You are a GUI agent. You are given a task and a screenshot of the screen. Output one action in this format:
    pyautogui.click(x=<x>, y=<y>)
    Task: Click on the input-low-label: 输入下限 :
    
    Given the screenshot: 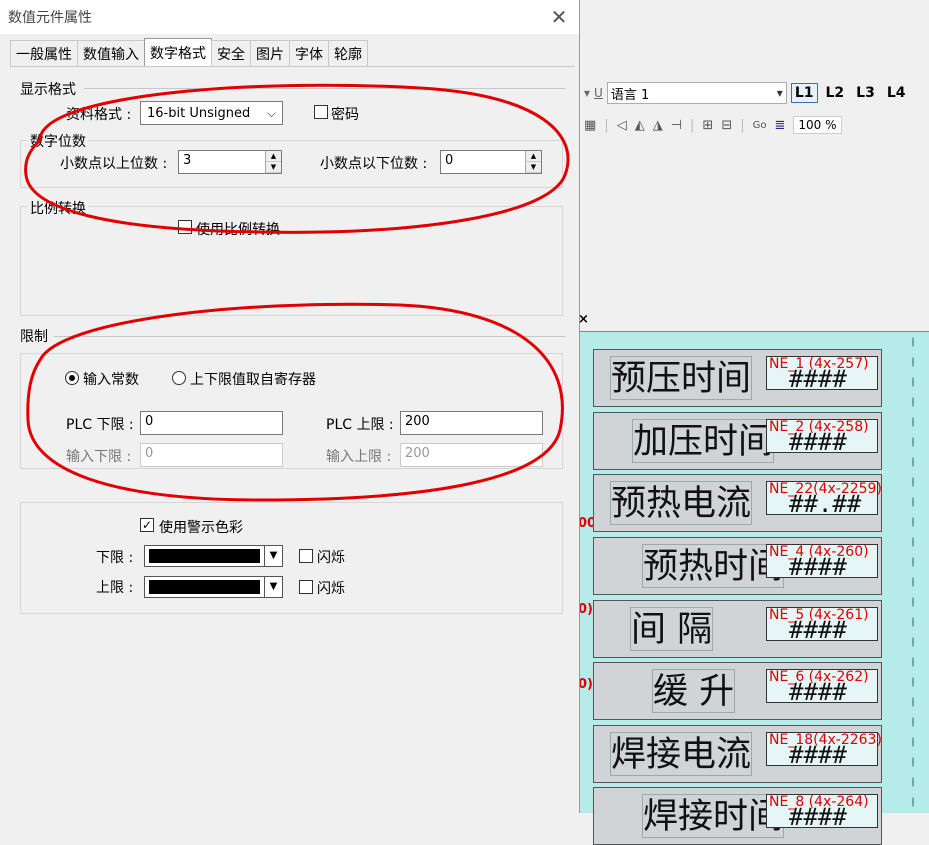 What is the action you would take?
    pyautogui.click(x=99, y=457)
    